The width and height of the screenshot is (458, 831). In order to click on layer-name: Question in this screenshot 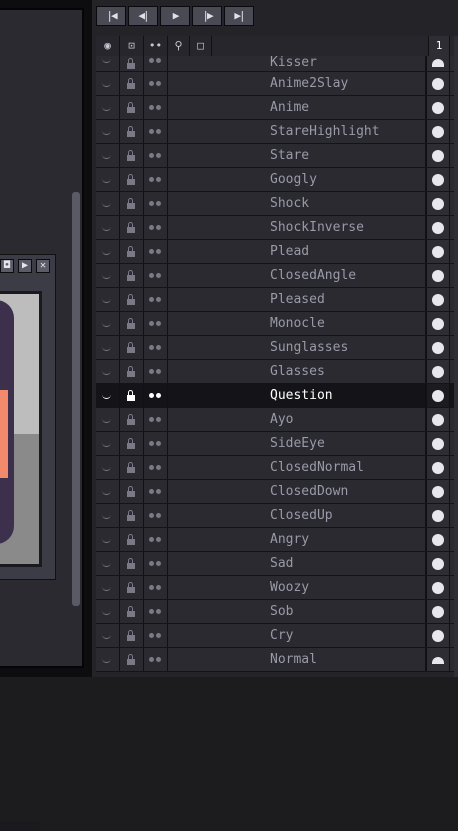, I will do `click(297, 395)`.